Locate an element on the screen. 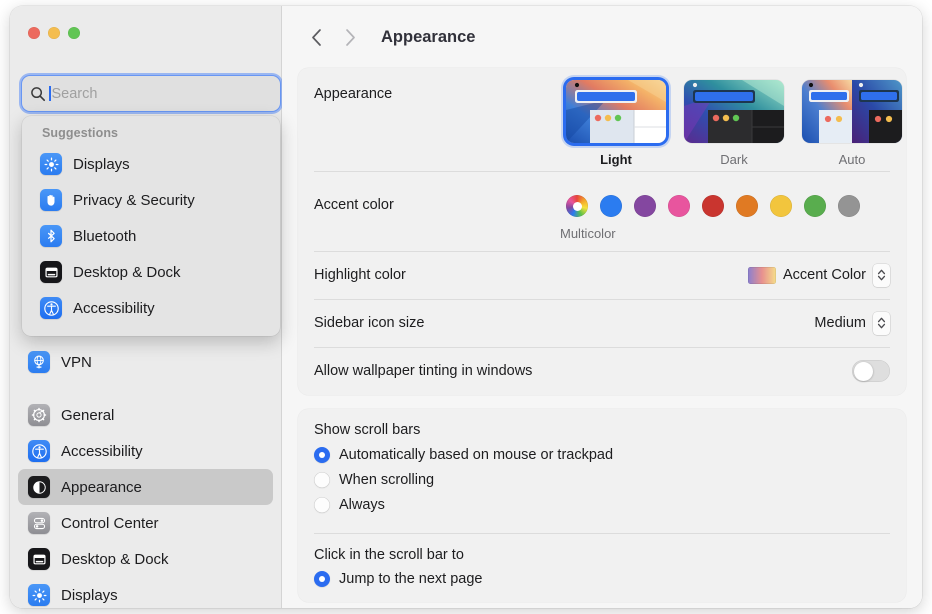 The image size is (932, 614). sidebar-item-desktop-dock: Desktop & Dock is located at coordinates (145, 559).